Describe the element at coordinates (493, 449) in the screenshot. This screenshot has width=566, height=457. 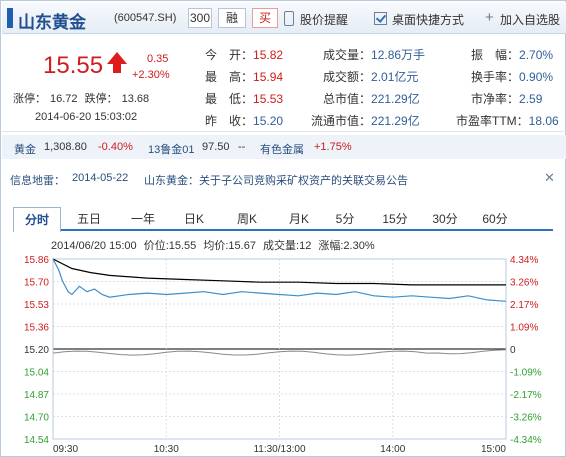
I see `x-tick-label: 15:00` at that location.